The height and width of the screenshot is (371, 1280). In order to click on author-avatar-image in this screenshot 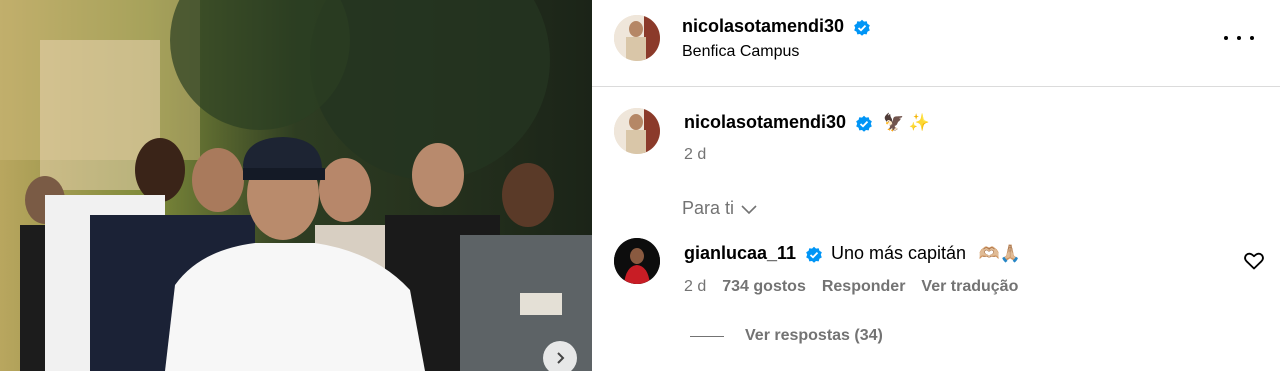, I will do `click(637, 38)`.